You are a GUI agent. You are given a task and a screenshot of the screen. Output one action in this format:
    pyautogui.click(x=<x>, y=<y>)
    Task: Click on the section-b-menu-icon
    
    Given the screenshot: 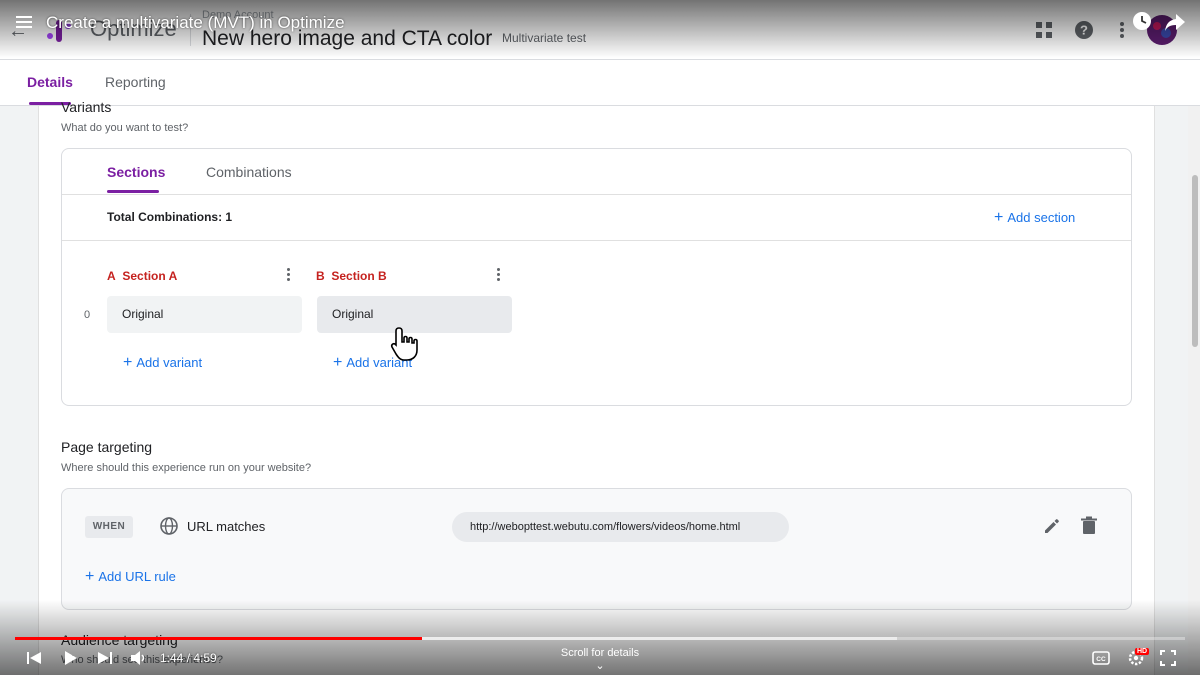 What is the action you would take?
    pyautogui.click(x=498, y=276)
    